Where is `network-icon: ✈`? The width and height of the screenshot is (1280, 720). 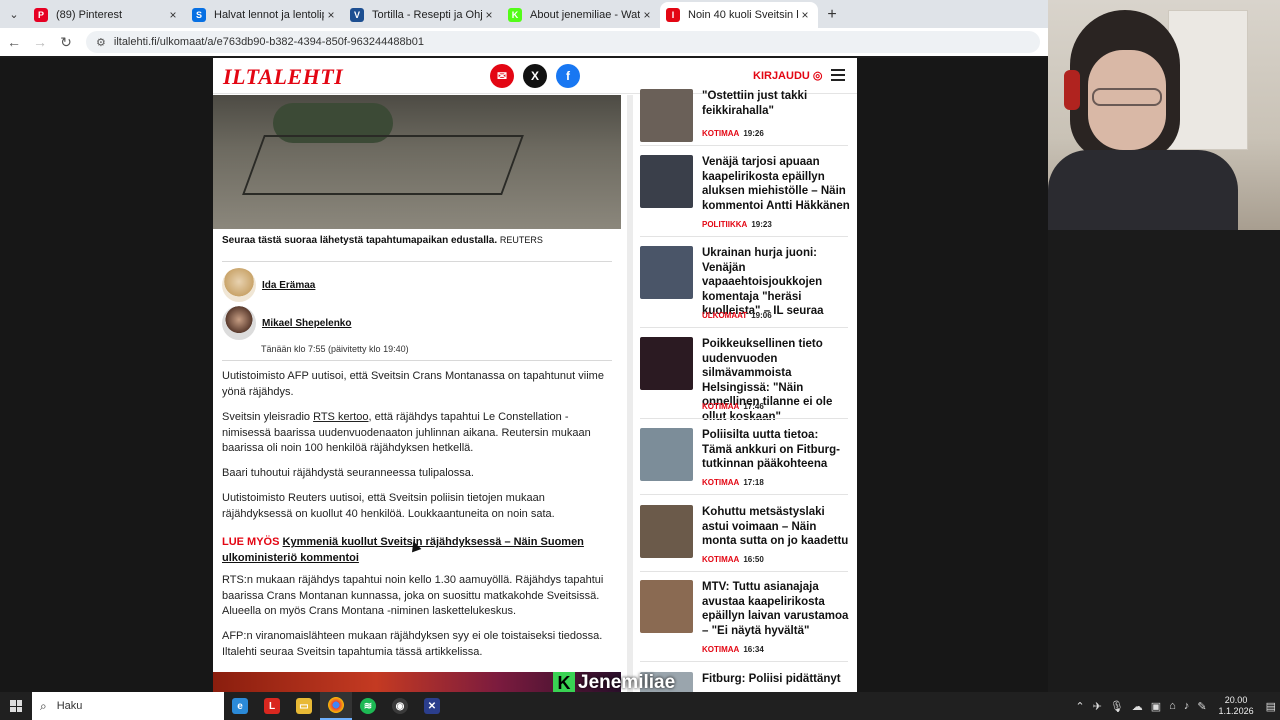
network-icon: ✈ is located at coordinates (1097, 706).